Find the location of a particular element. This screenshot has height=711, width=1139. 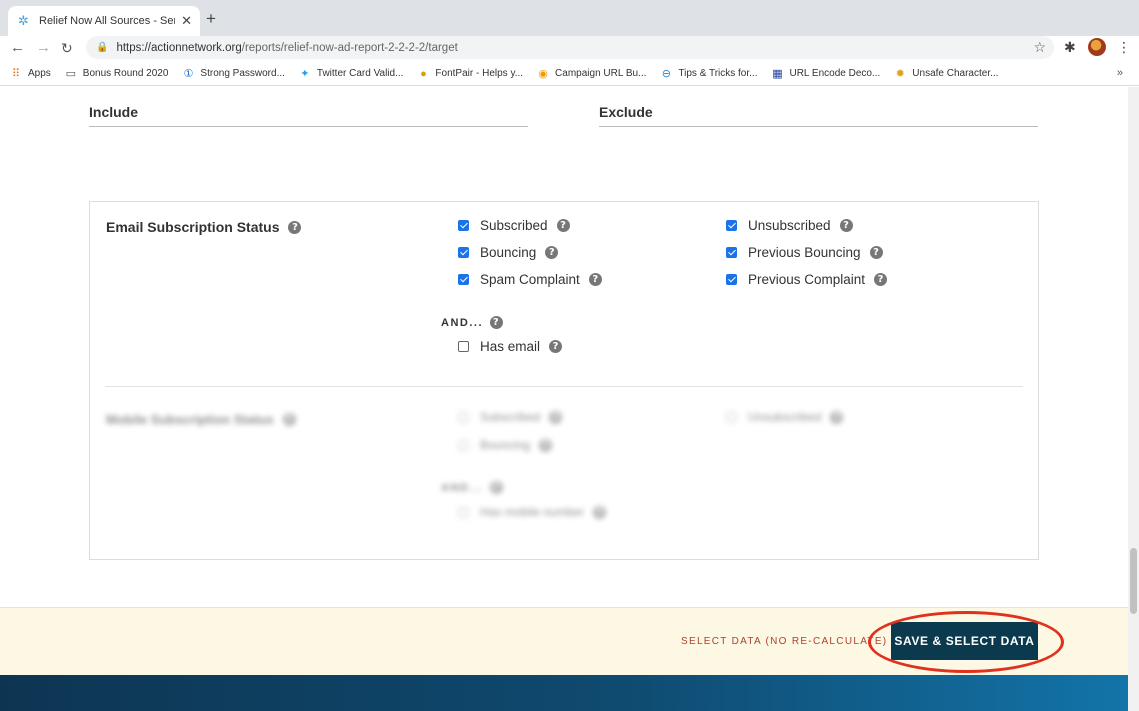

email-option-bouncing: Bouncing ? is located at coordinates (508, 252).